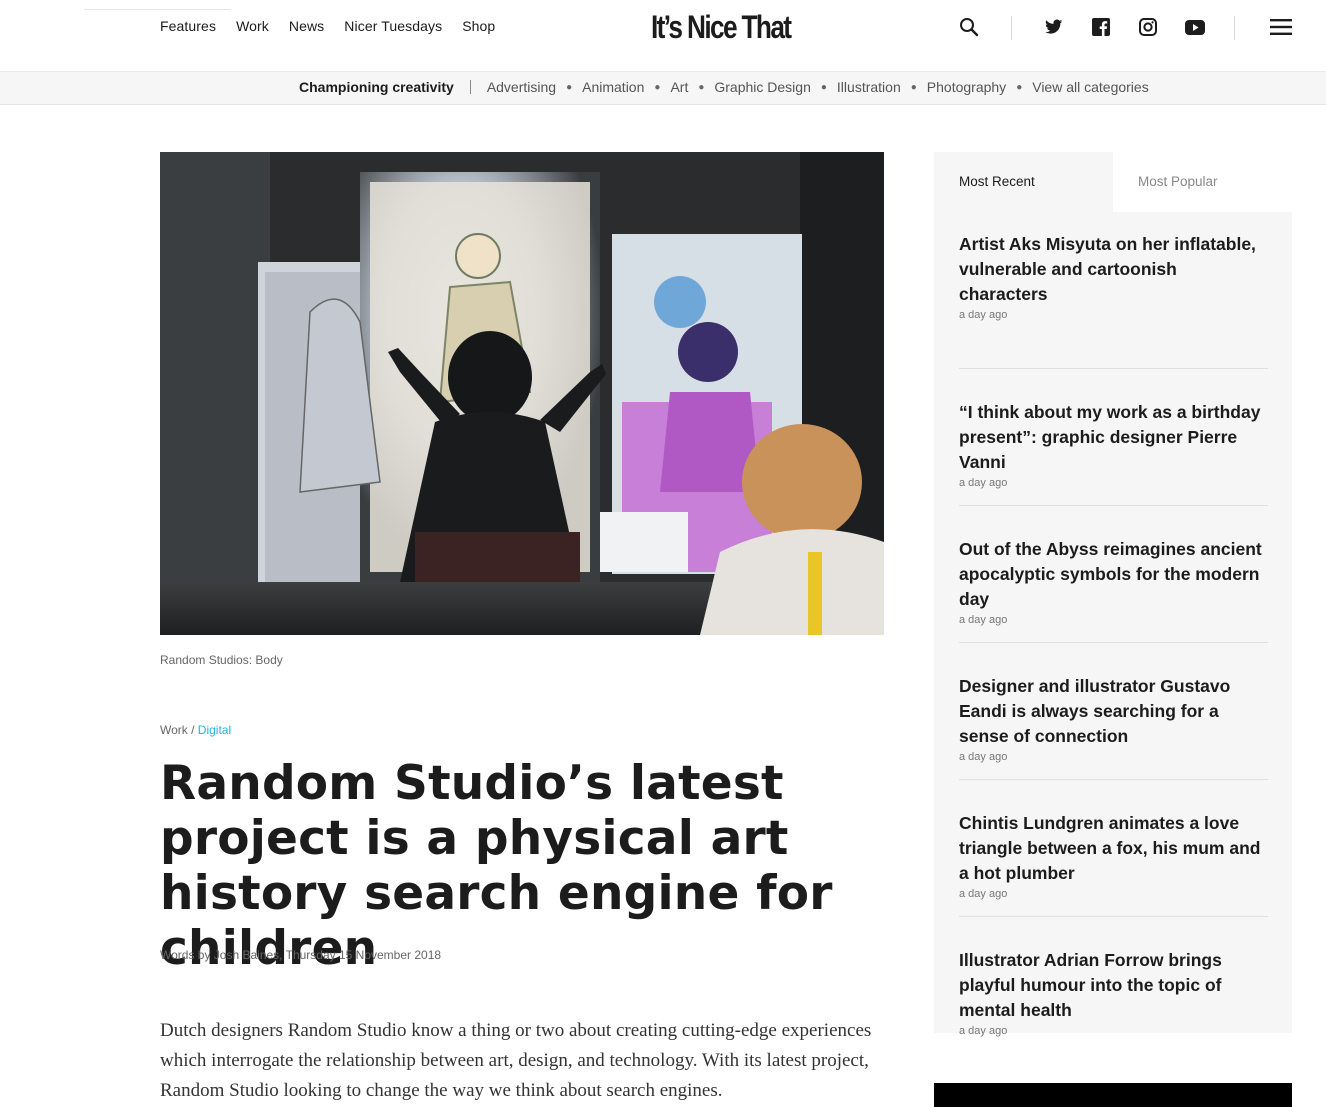 The height and width of the screenshot is (1107, 1326). Describe the element at coordinates (1148, 27) in the screenshot. I see `instagram-icon` at that location.